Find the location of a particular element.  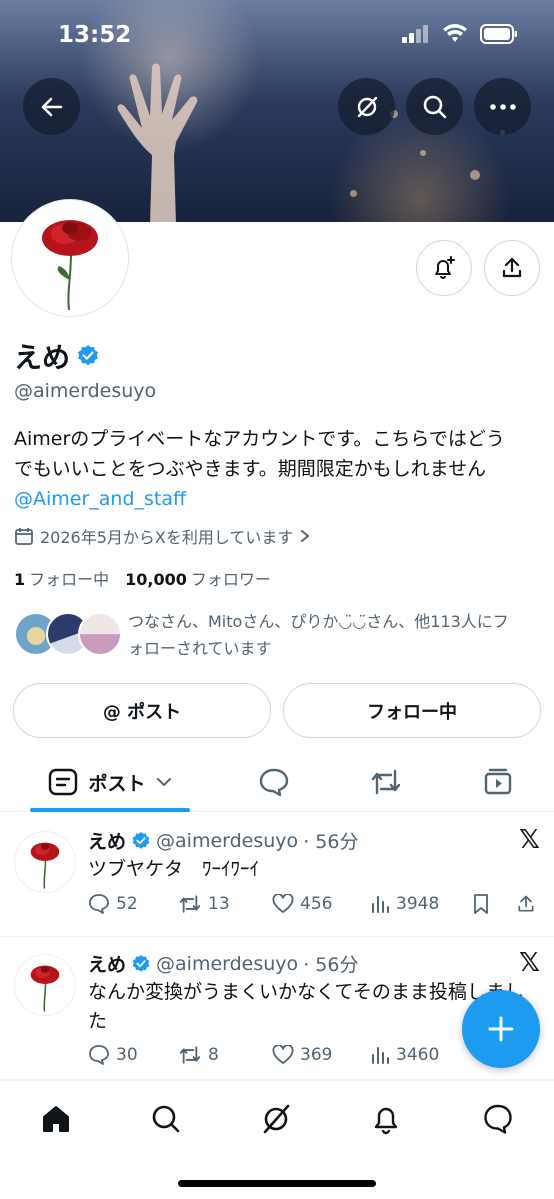

views-button: 3460 is located at coordinates (421, 1055).